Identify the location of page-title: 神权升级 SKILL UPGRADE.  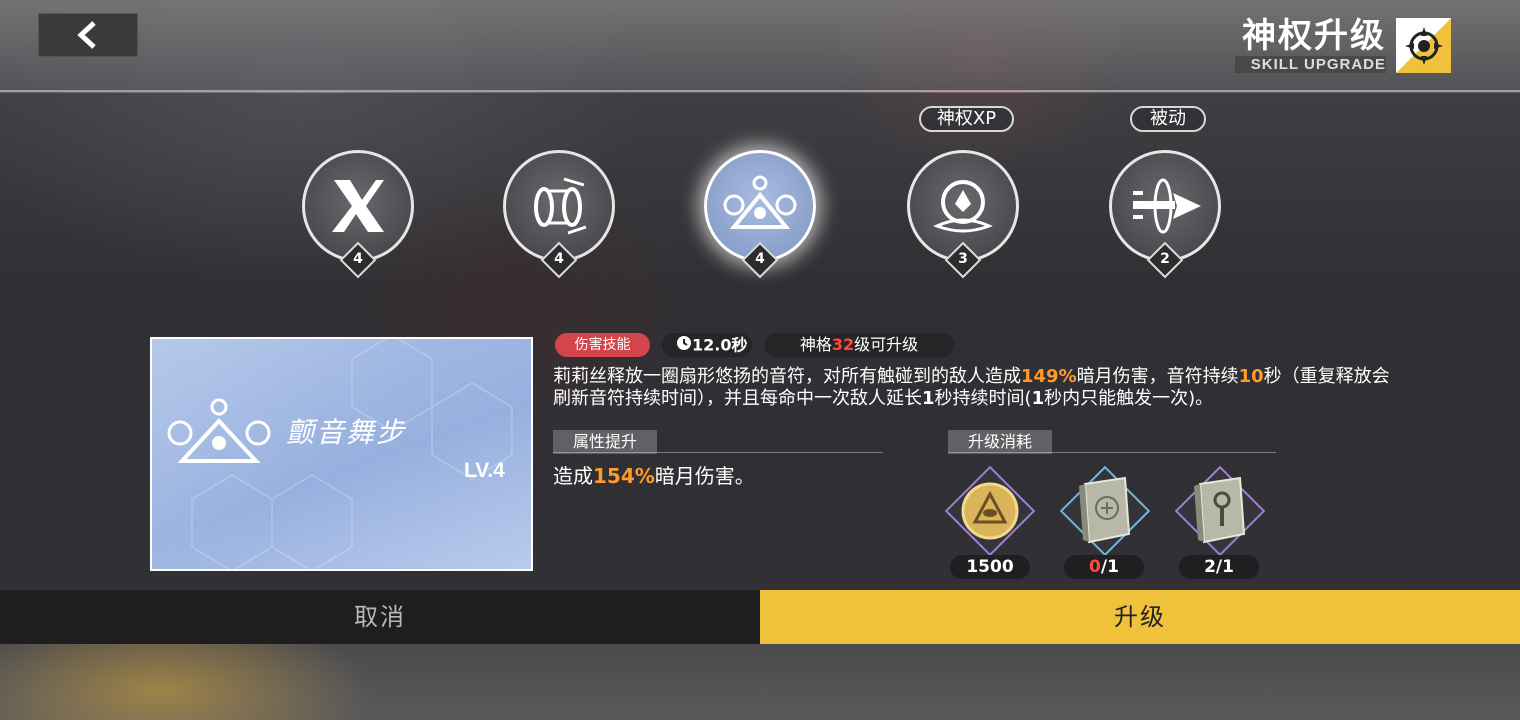
(1310, 44).